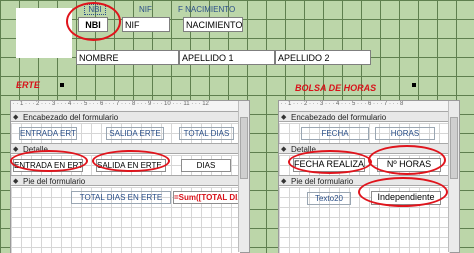 Image resolution: width=474 pixels, height=253 pixels. Describe the element at coordinates (48, 133) in the screenshot. I see `left-header-label-entrada: ENTRADA ERTE` at that location.